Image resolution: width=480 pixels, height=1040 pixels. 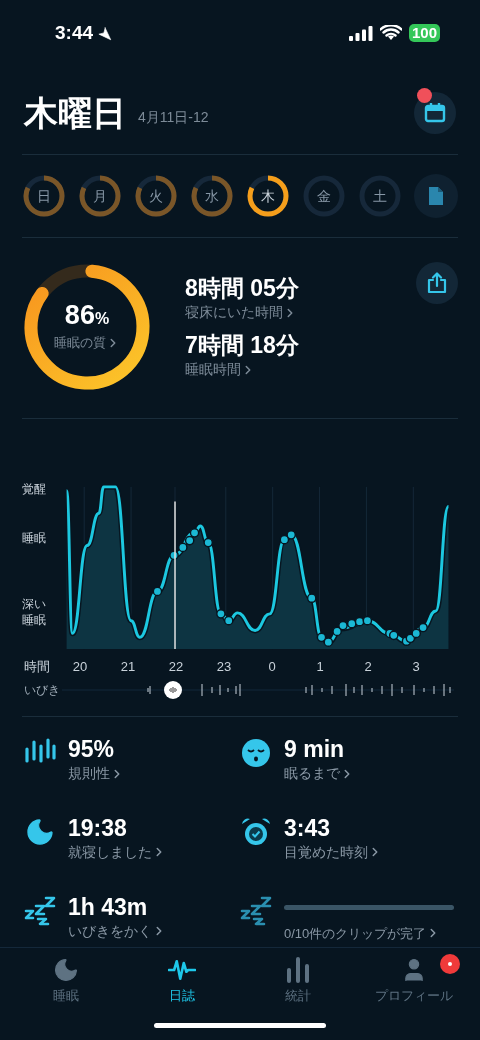 What do you see at coordinates (44, 196) in the screenshot?
I see `day-ring: 日` at bounding box center [44, 196].